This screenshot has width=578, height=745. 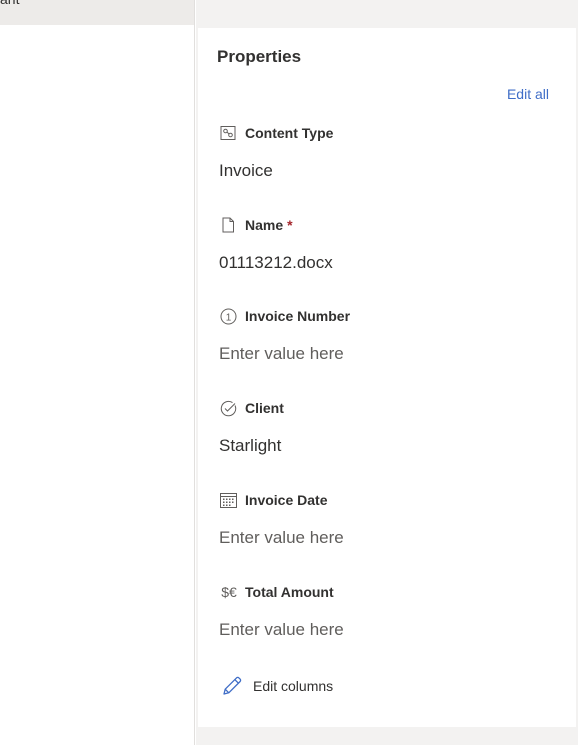 I want to click on field-label-client: Client, so click(x=264, y=408).